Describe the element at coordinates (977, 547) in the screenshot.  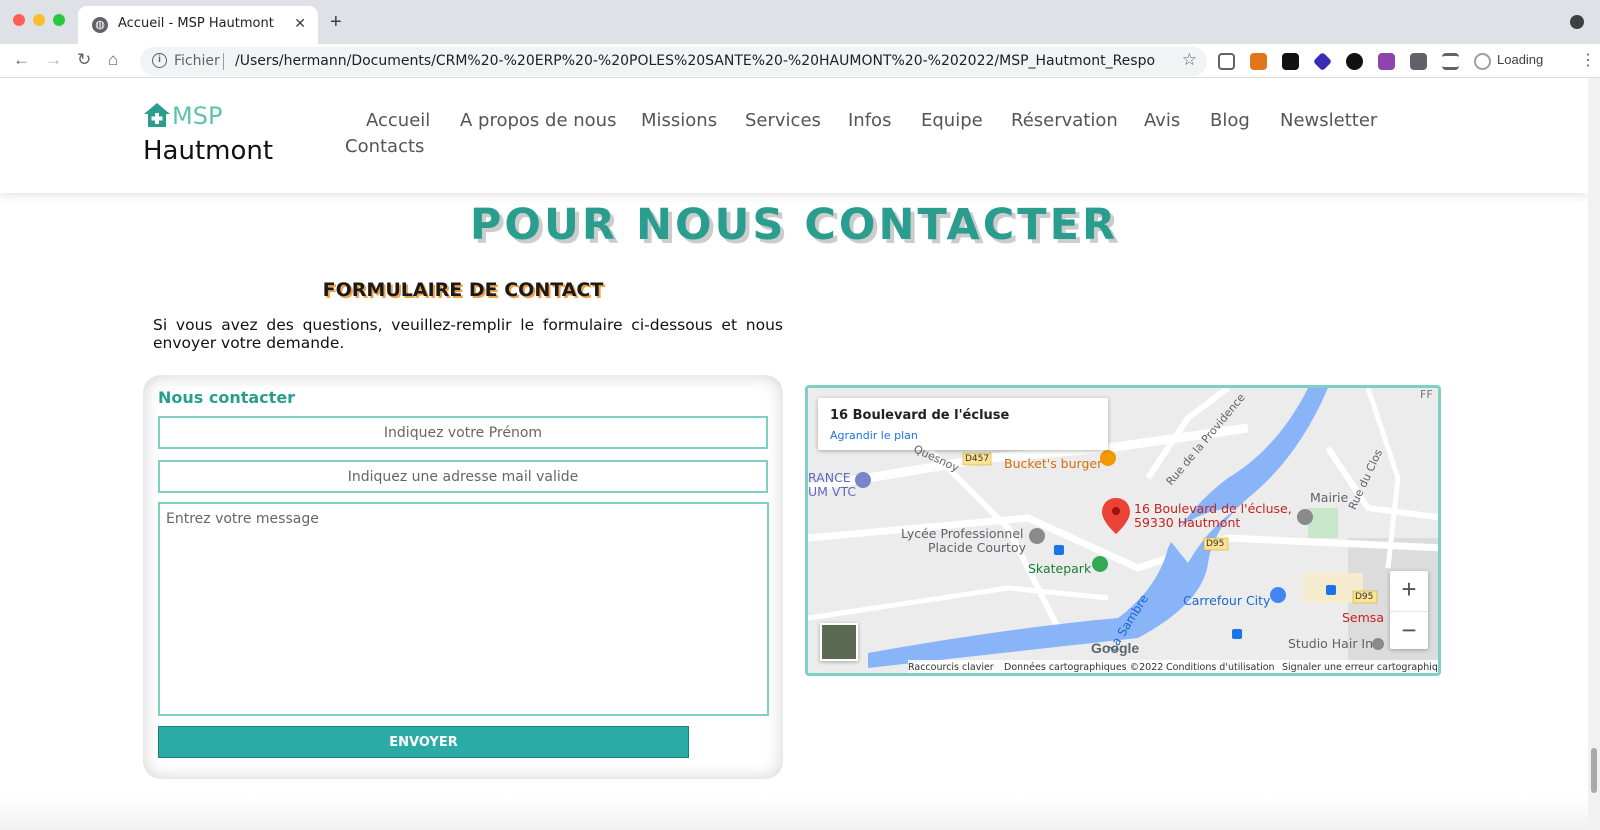
I see `map-poi-lycee-line2: Placide Courtoy` at that location.